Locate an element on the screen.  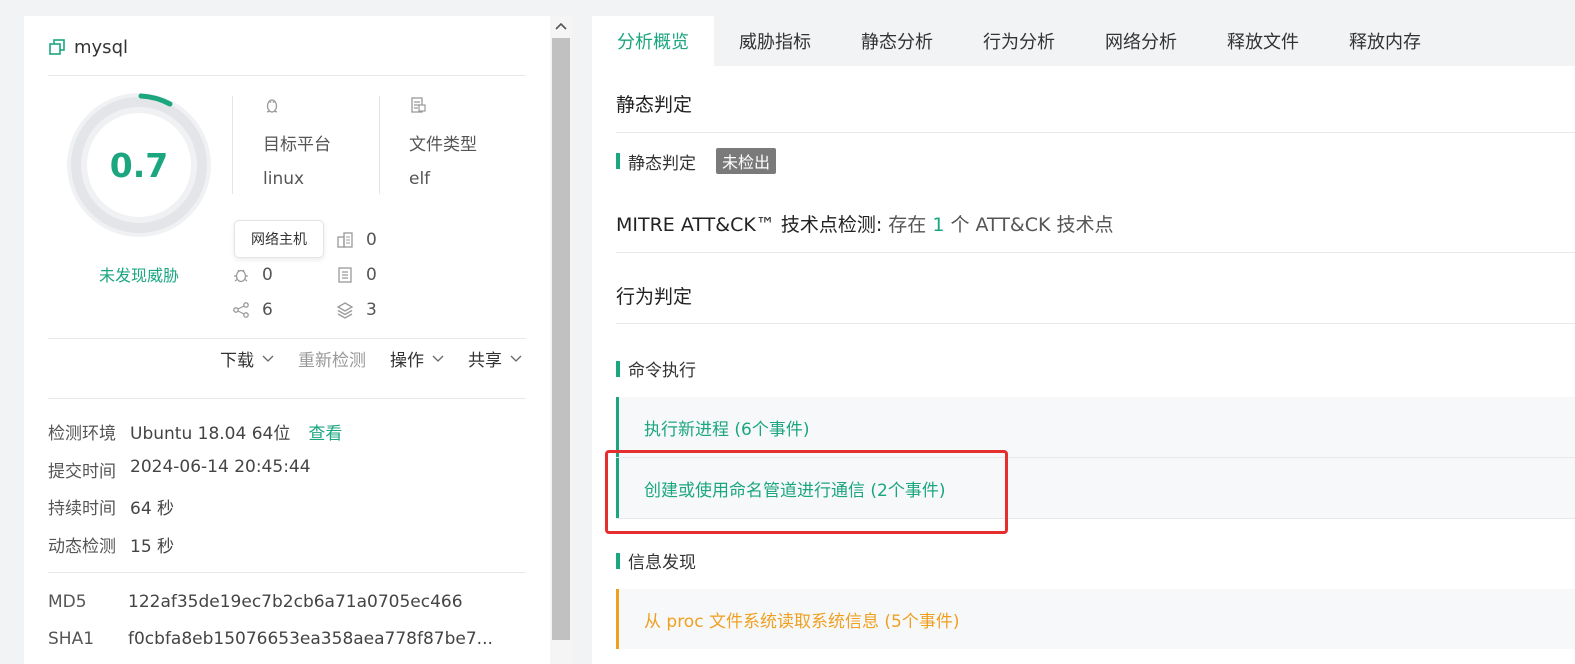
dynamic-label: 动态检测 is located at coordinates (82, 547).